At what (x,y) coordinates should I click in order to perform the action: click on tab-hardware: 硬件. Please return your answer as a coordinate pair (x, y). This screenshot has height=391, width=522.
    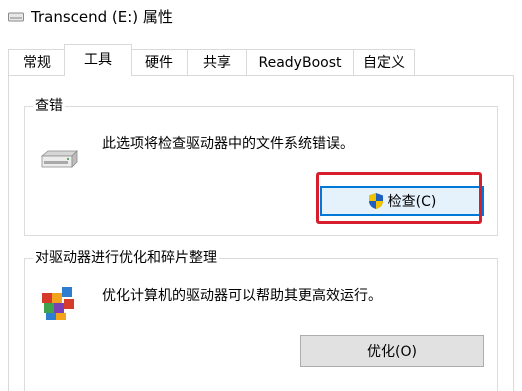
    Looking at the image, I should click on (159, 62).